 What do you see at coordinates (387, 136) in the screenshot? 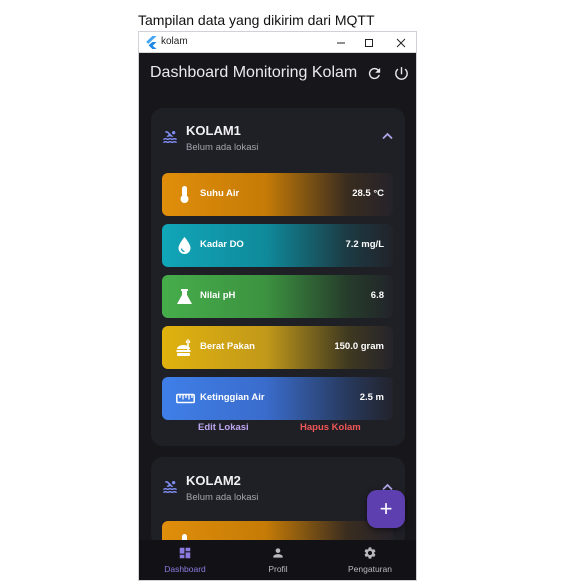
I see `chevron-up-icon` at bounding box center [387, 136].